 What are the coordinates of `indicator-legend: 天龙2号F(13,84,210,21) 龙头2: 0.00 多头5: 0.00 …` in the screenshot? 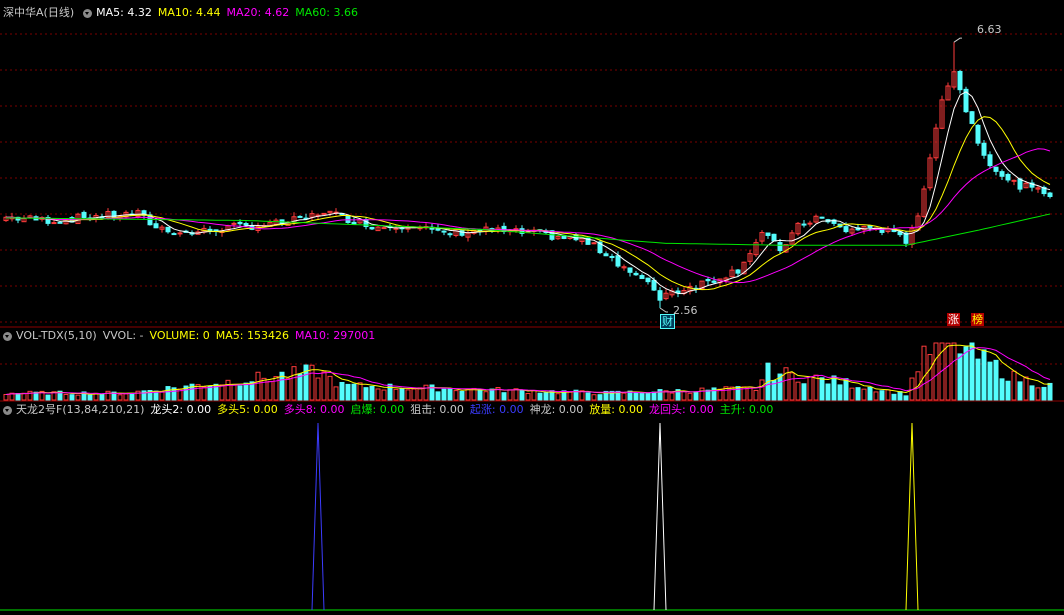 It's located at (389, 410).